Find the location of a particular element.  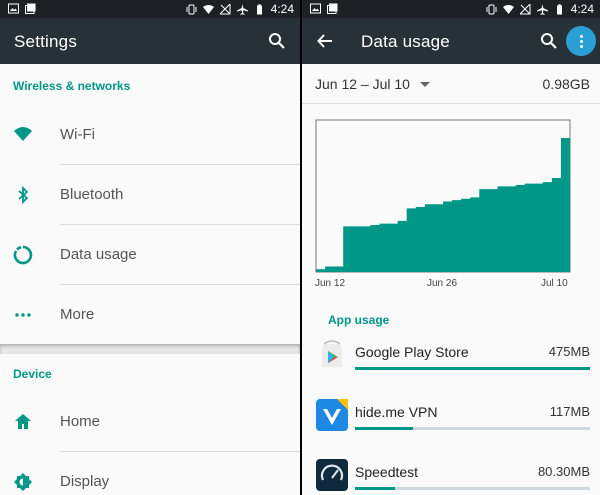

wifi-icon is located at coordinates (23, 134).